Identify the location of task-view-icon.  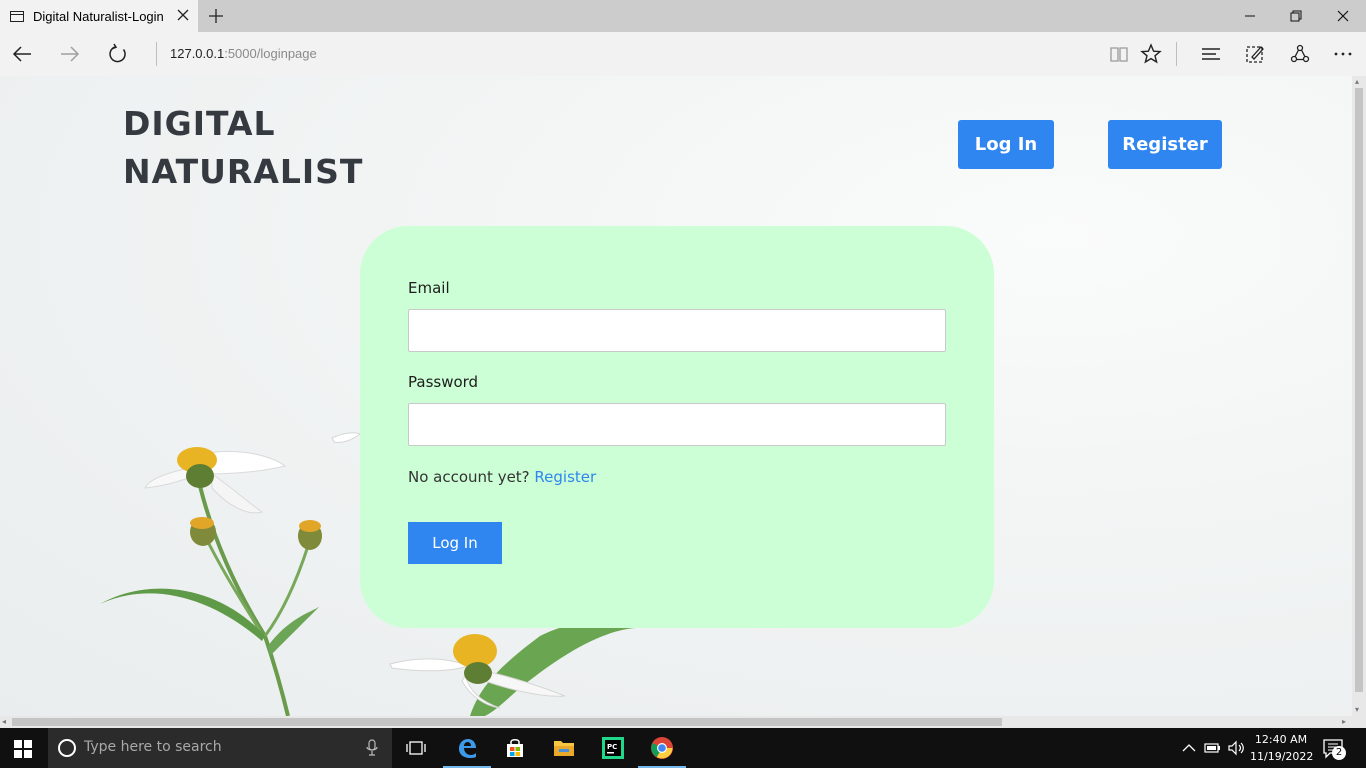
(416, 748).